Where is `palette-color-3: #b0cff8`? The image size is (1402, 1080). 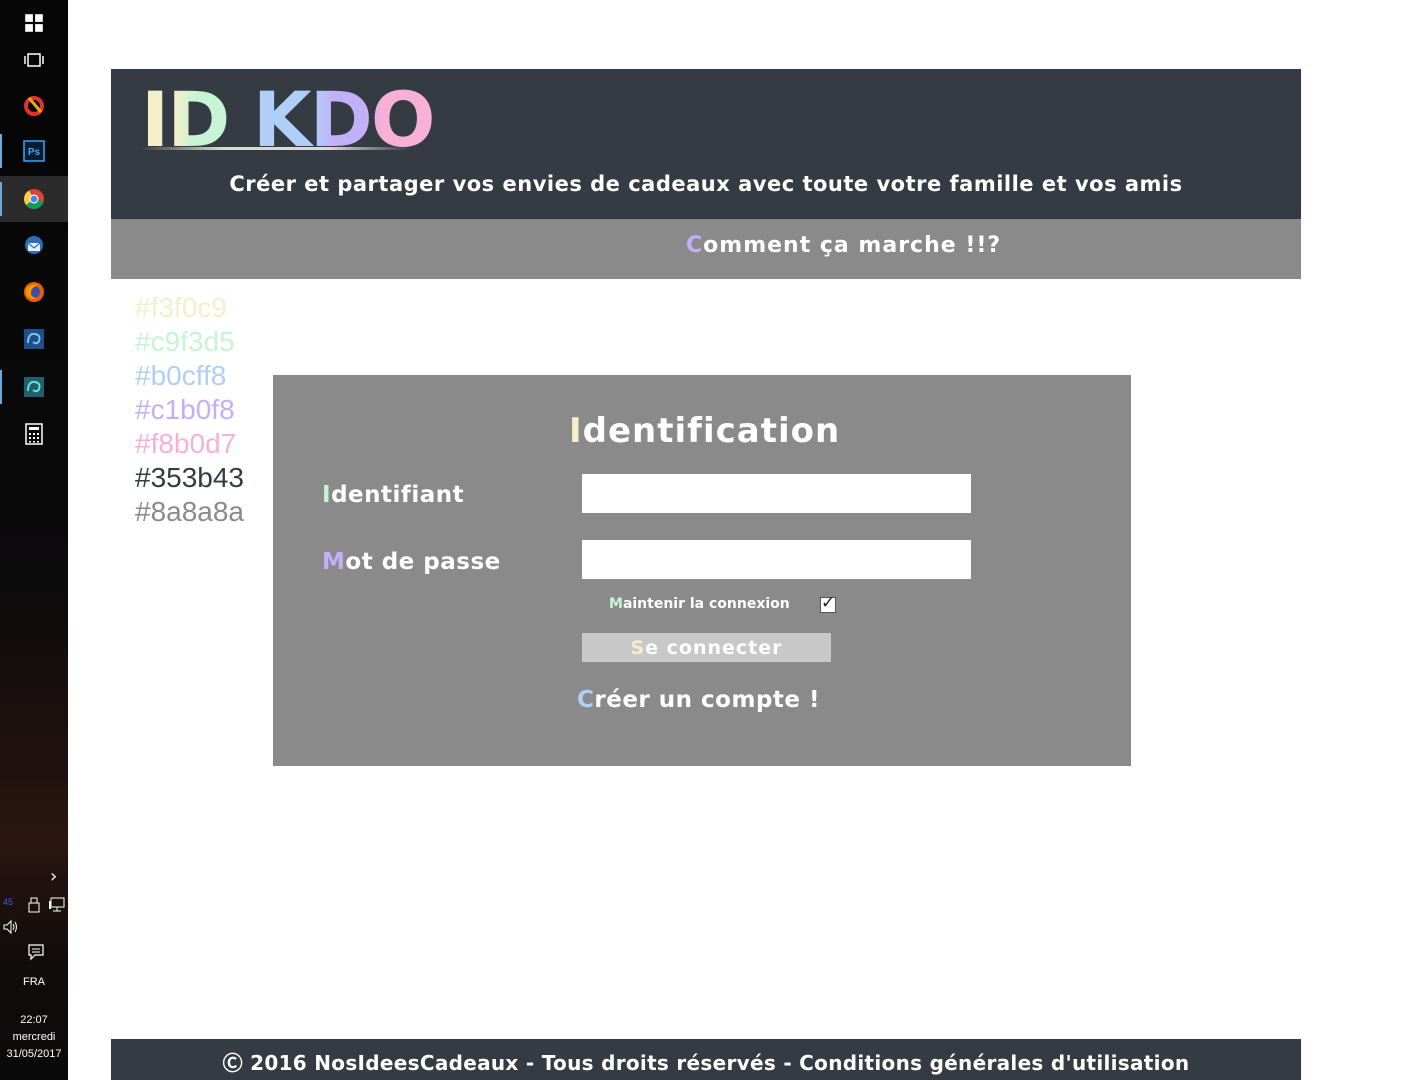
palette-color-3: #b0cff8 is located at coordinates (181, 375).